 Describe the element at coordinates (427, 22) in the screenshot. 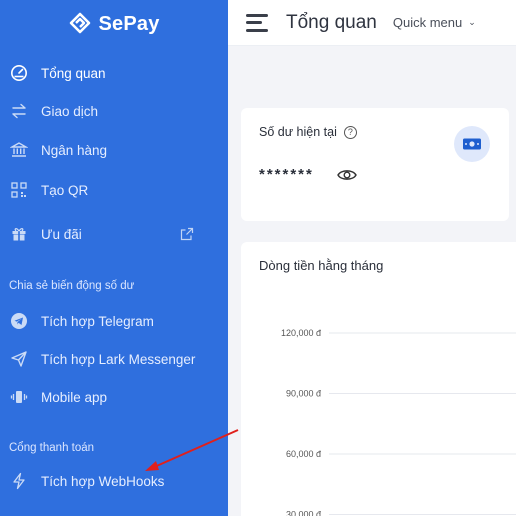

I see `quick-menu-label: Quick menu` at that location.